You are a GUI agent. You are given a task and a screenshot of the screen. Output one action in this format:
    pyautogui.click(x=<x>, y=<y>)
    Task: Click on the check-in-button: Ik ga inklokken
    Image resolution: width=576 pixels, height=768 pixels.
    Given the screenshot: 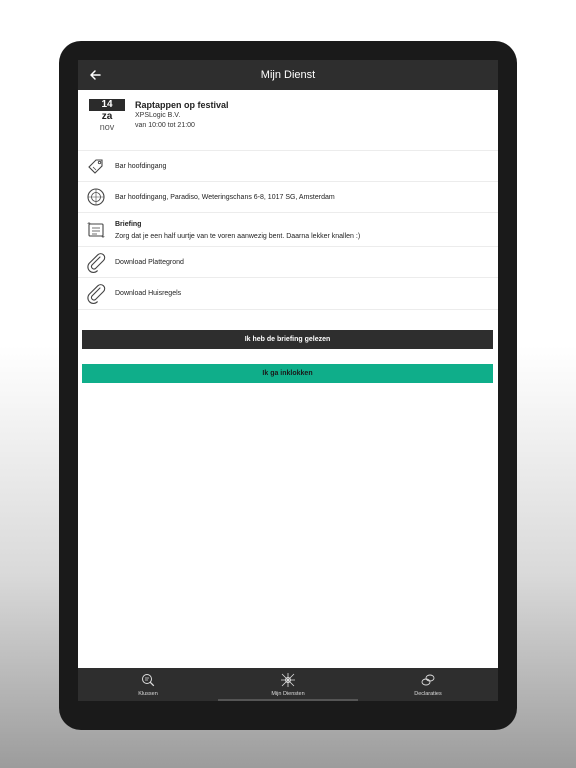 What is the action you would take?
    pyautogui.click(x=287, y=373)
    